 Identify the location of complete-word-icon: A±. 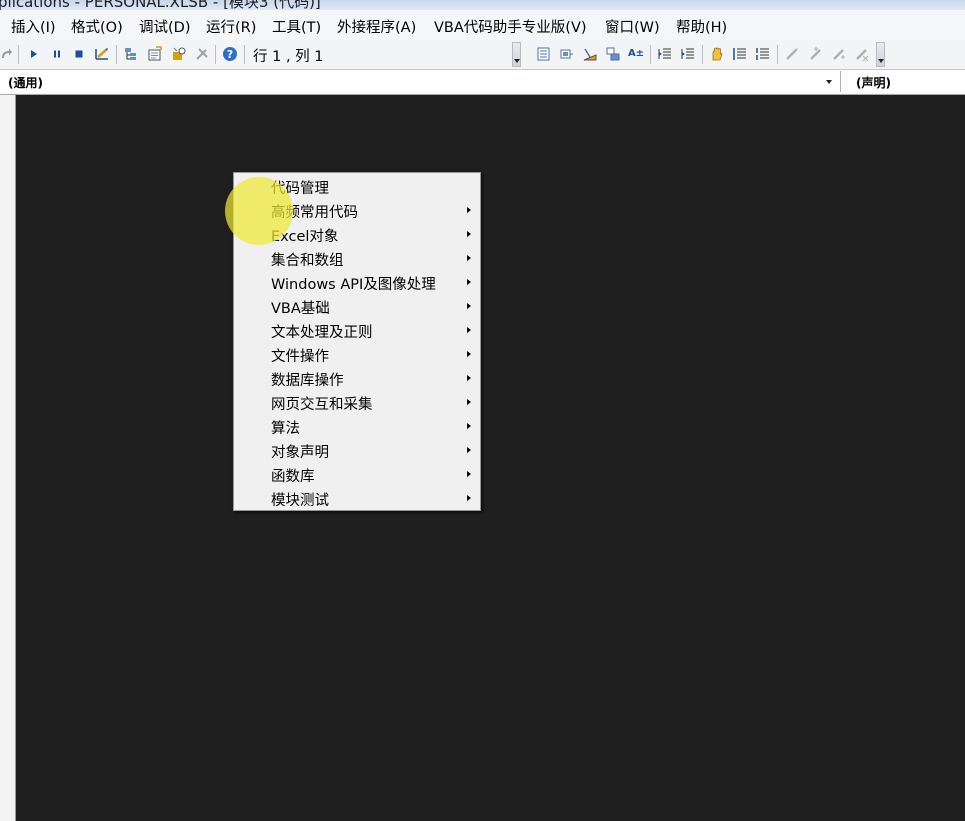
(636, 54).